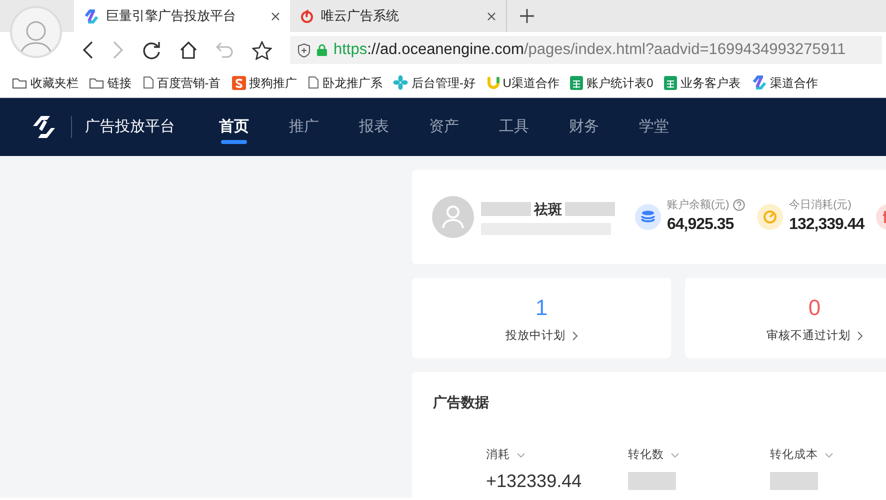 The height and width of the screenshot is (500, 886). Describe the element at coordinates (303, 50) in the screenshot. I see `shield-icon` at that location.